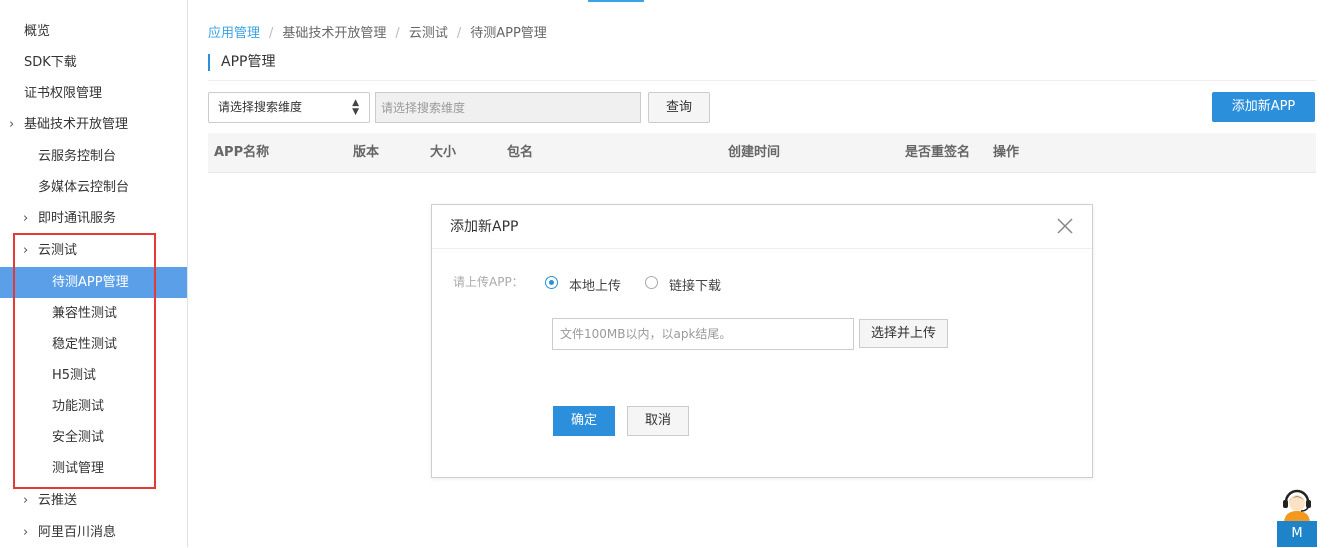 The image size is (1331, 548). What do you see at coordinates (695, 284) in the screenshot?
I see `radio-link-download-label: 链接下载` at bounding box center [695, 284].